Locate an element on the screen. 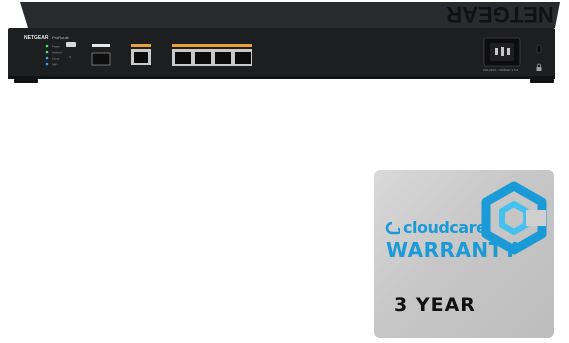  led-cloud is located at coordinates (47, 58).